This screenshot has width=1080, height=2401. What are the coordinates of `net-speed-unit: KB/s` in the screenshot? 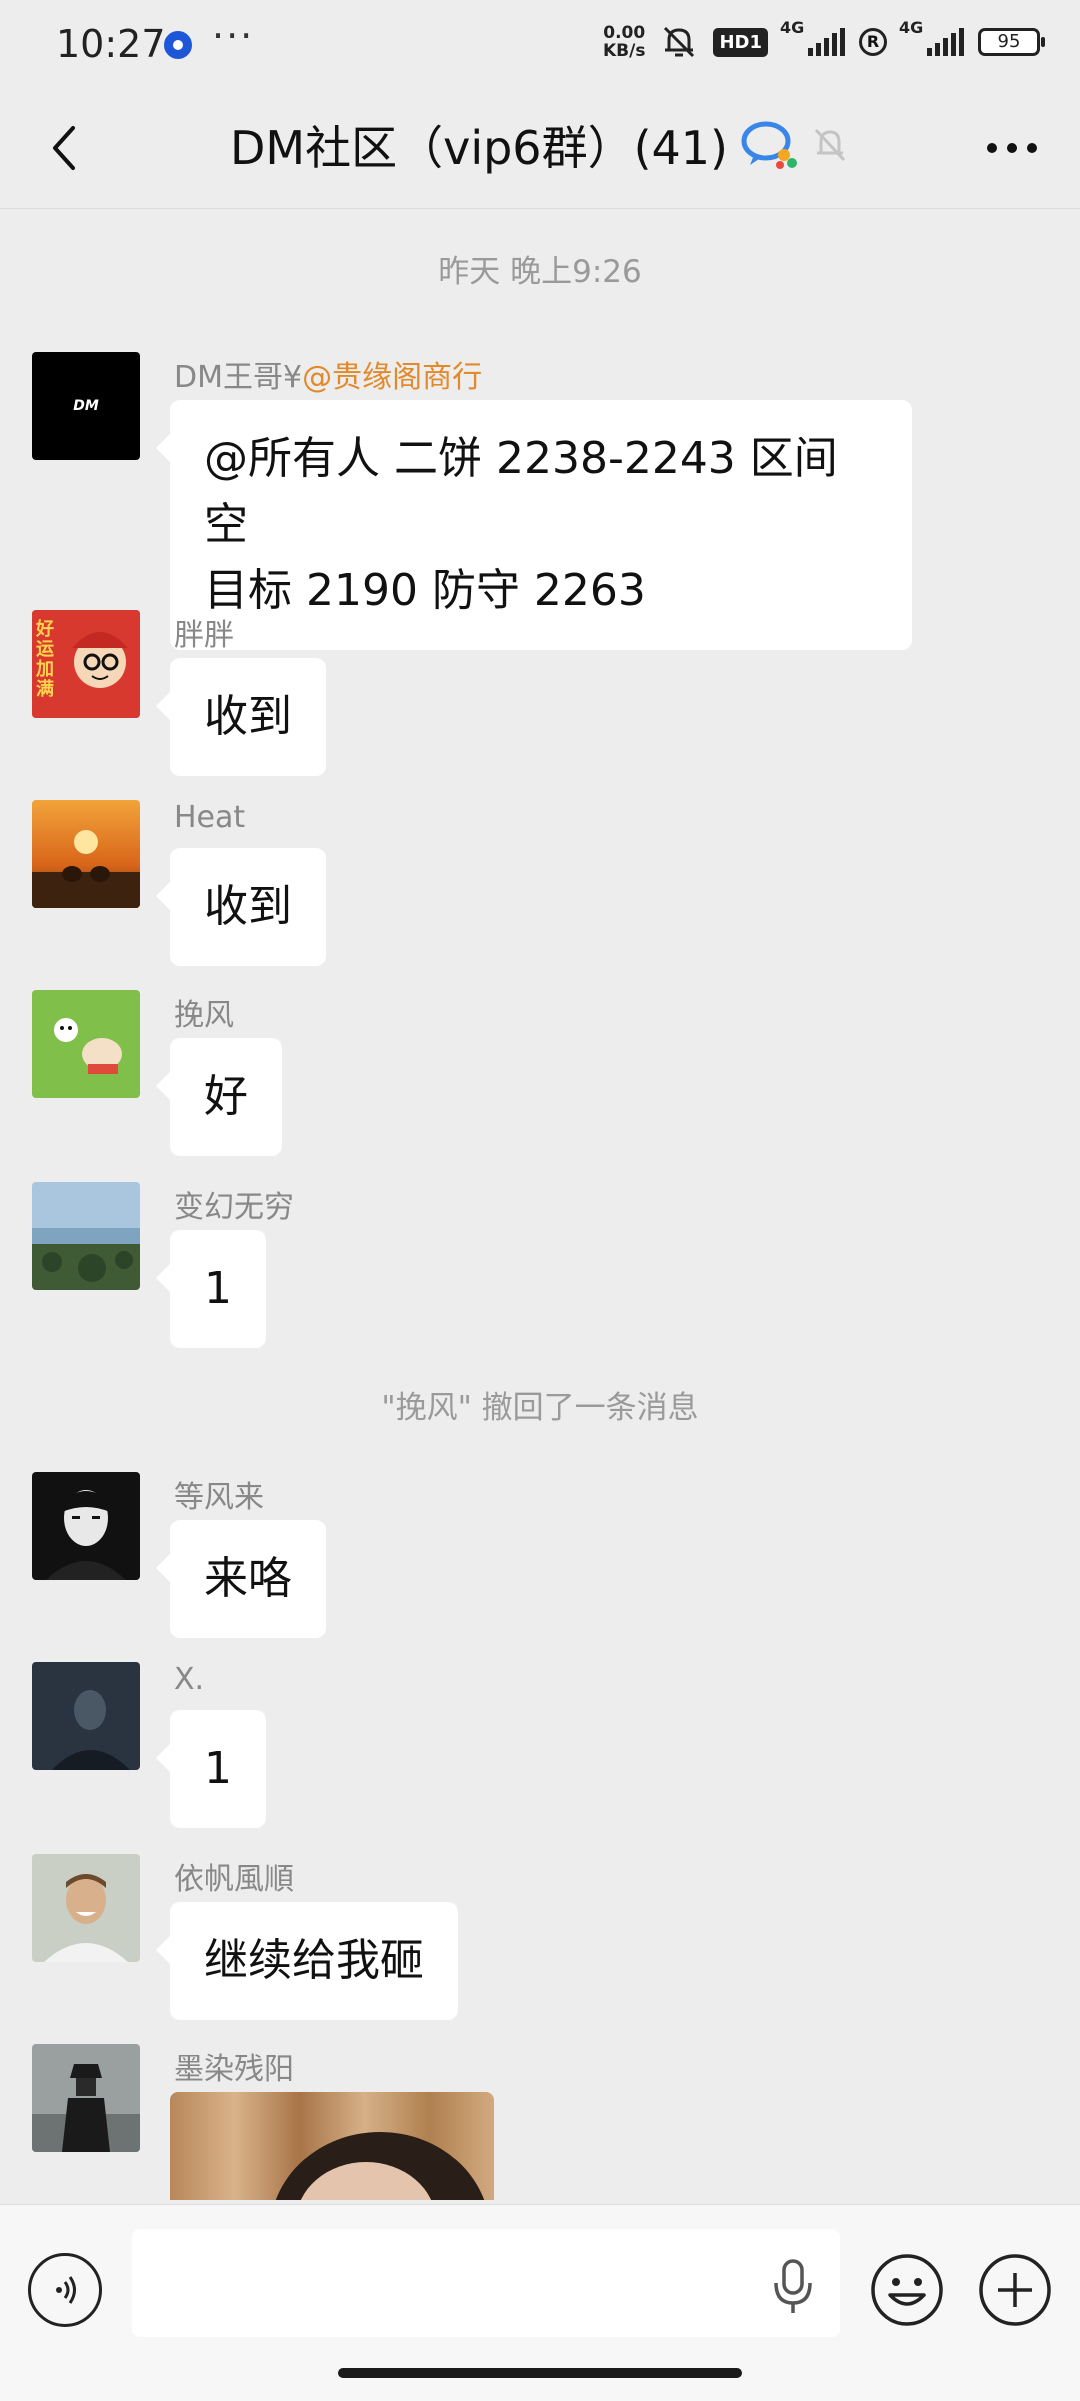 It's located at (624, 51).